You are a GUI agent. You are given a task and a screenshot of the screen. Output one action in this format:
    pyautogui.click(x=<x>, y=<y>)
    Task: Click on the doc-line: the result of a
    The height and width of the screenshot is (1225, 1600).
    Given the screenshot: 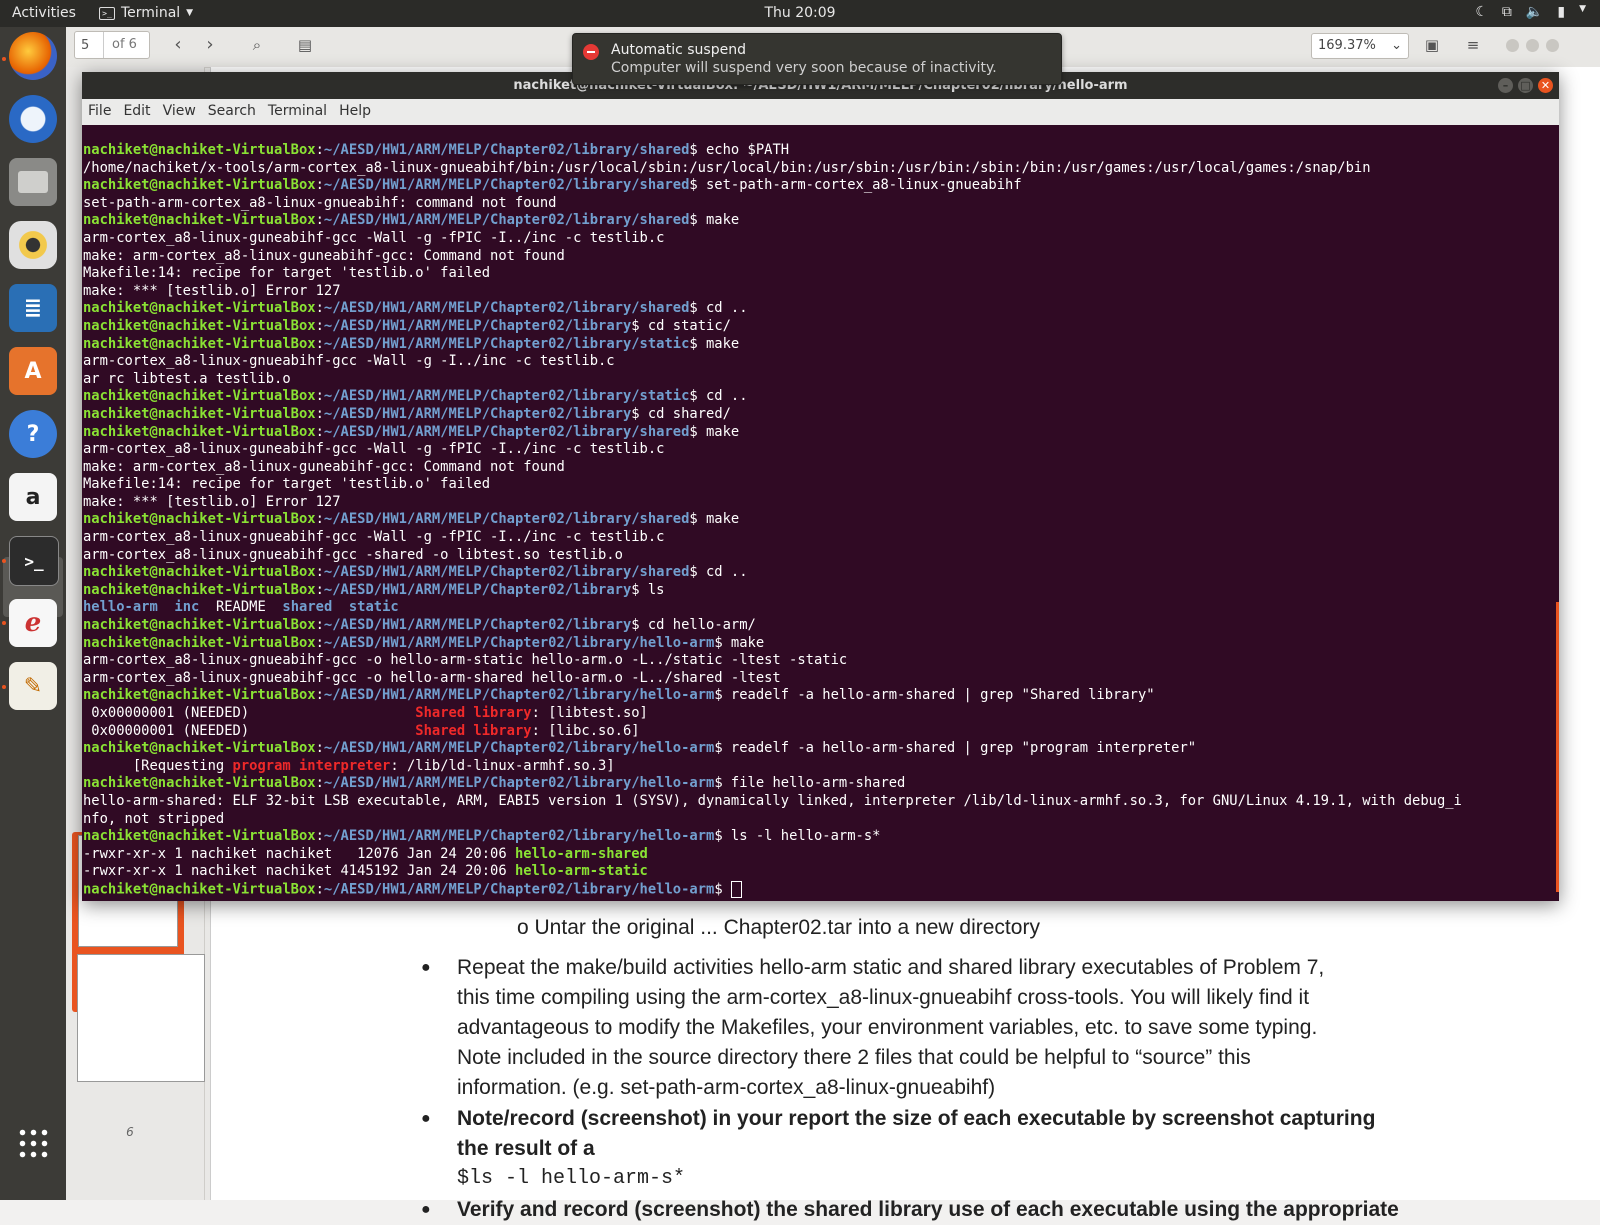 What is the action you would take?
    pyautogui.click(x=526, y=1148)
    